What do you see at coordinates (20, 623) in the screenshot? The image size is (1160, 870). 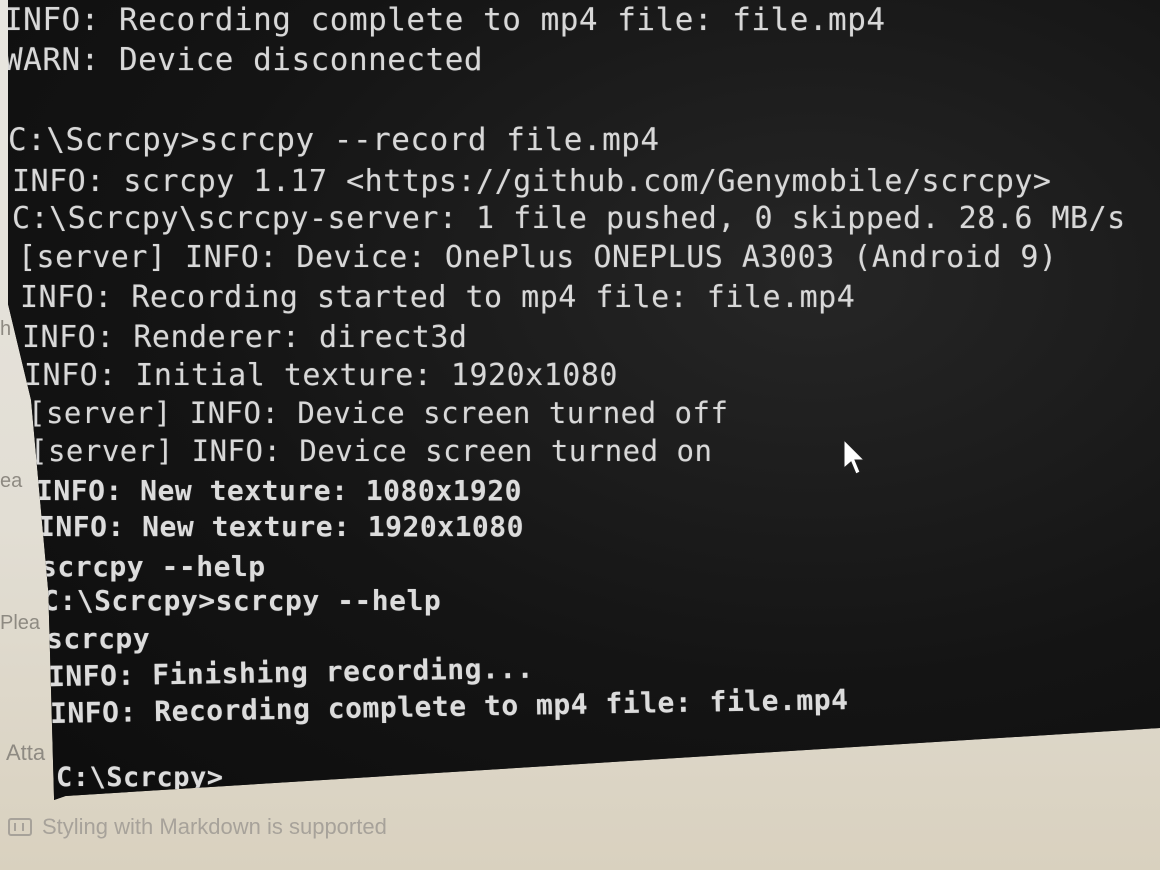 I see `background-fragment: Plea` at bounding box center [20, 623].